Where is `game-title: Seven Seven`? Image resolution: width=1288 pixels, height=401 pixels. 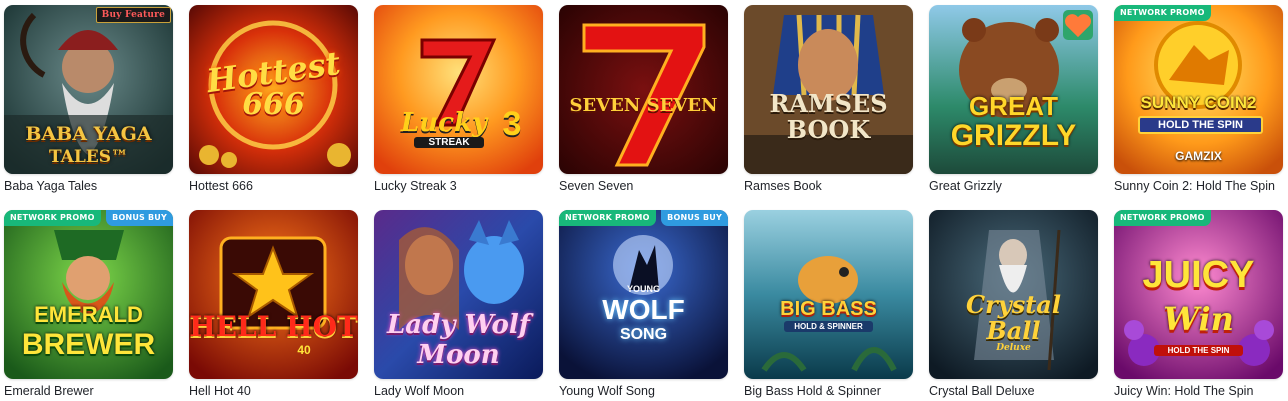
game-title: Seven Seven is located at coordinates (596, 186).